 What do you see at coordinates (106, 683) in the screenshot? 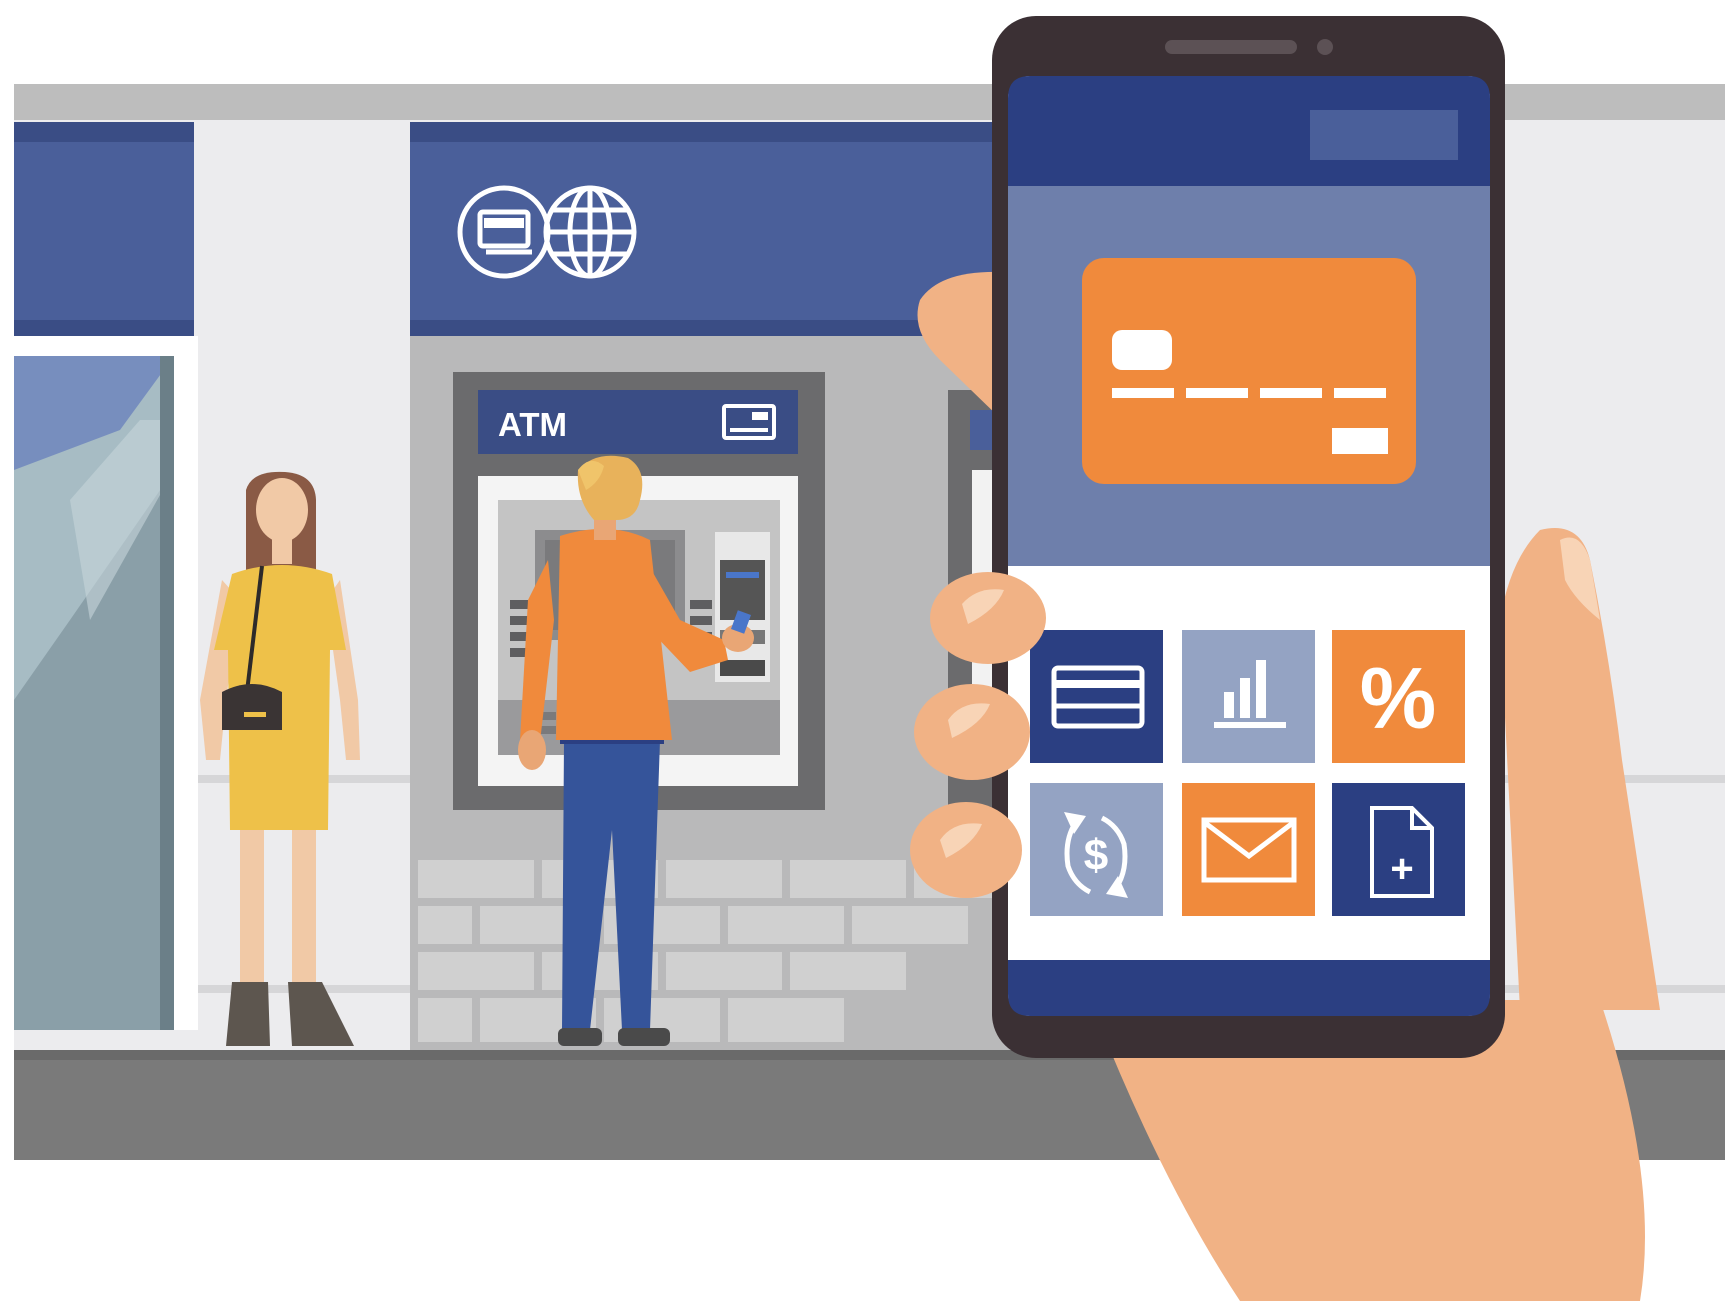
I see `shop-window` at bounding box center [106, 683].